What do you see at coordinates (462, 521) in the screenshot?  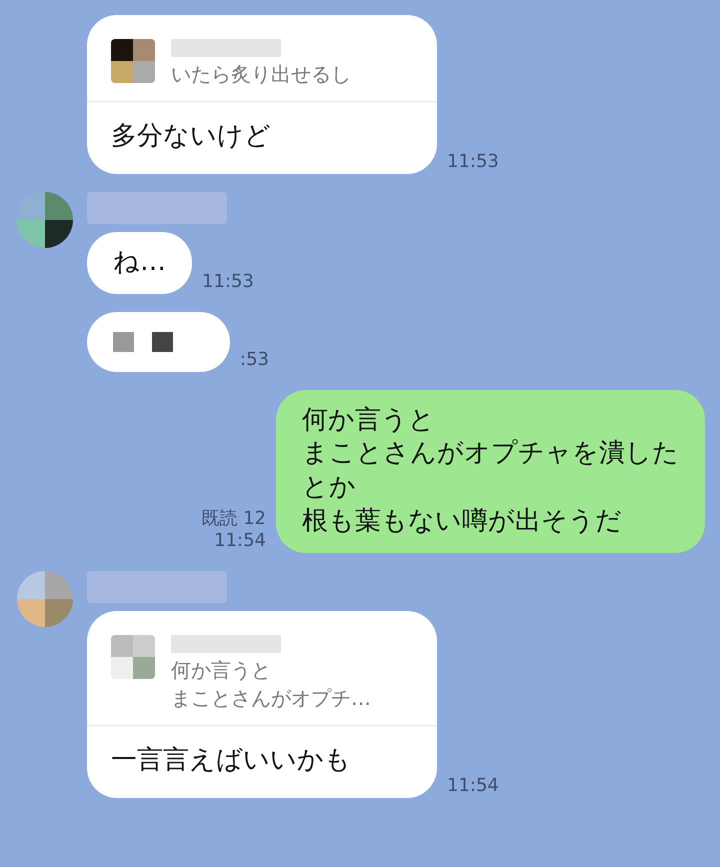 I see `message-line: 根も葉もない噂が出そうだ` at bounding box center [462, 521].